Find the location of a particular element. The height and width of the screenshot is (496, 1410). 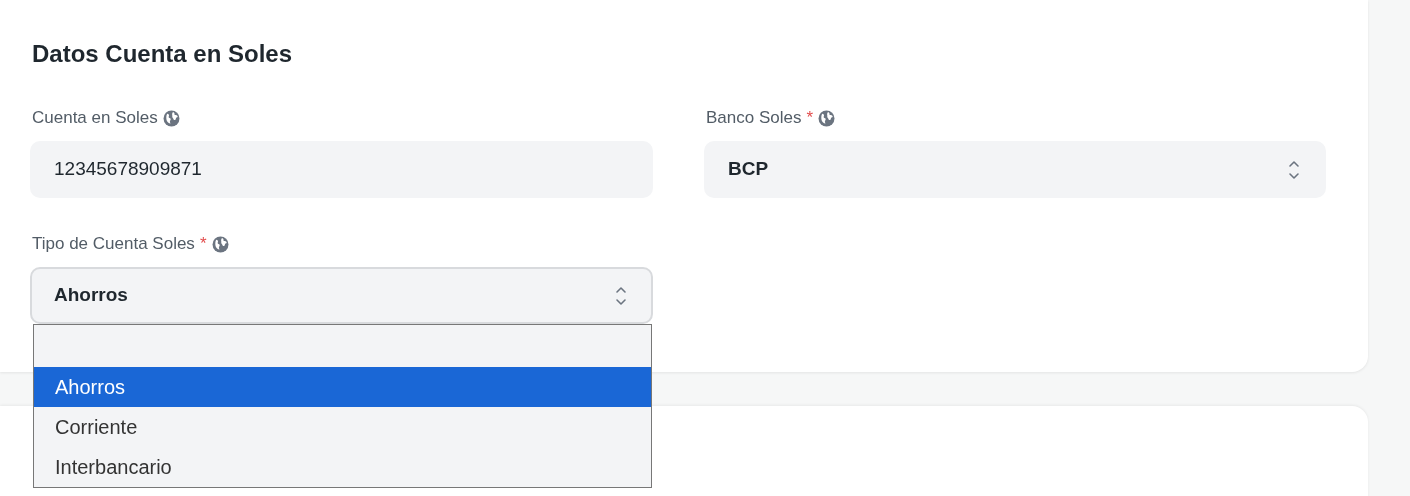

dropdown-option: Interbancario is located at coordinates (342, 467).